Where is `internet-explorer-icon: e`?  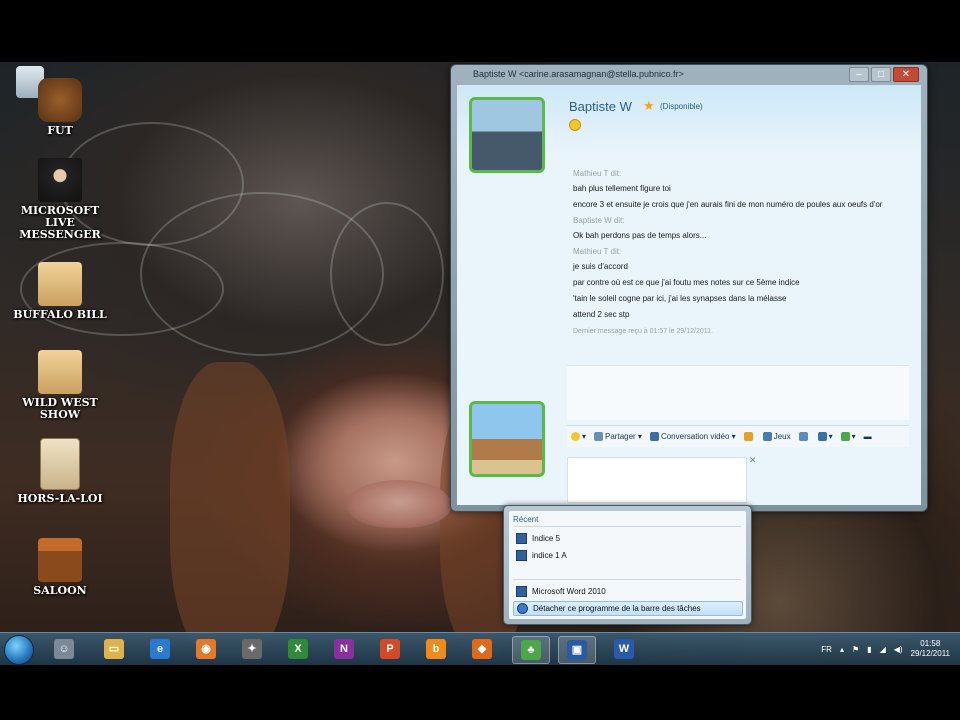 internet-explorer-icon: e is located at coordinates (160, 649).